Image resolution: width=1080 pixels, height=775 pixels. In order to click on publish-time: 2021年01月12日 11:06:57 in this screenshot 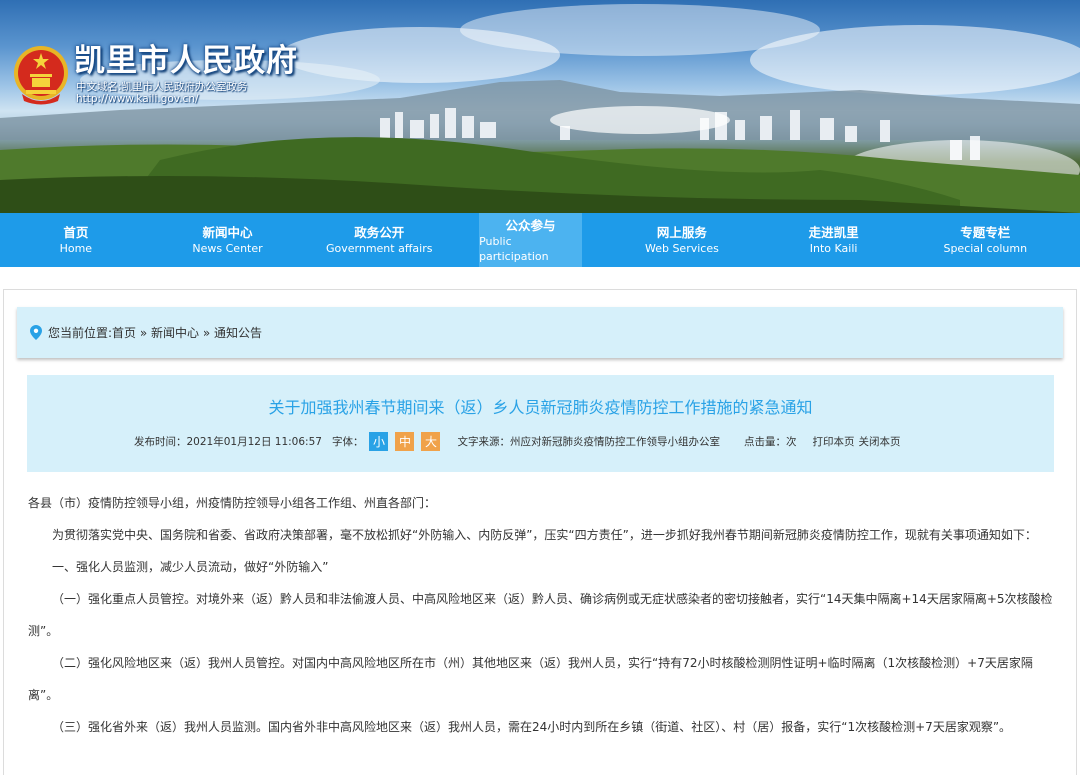, I will do `click(254, 441)`.